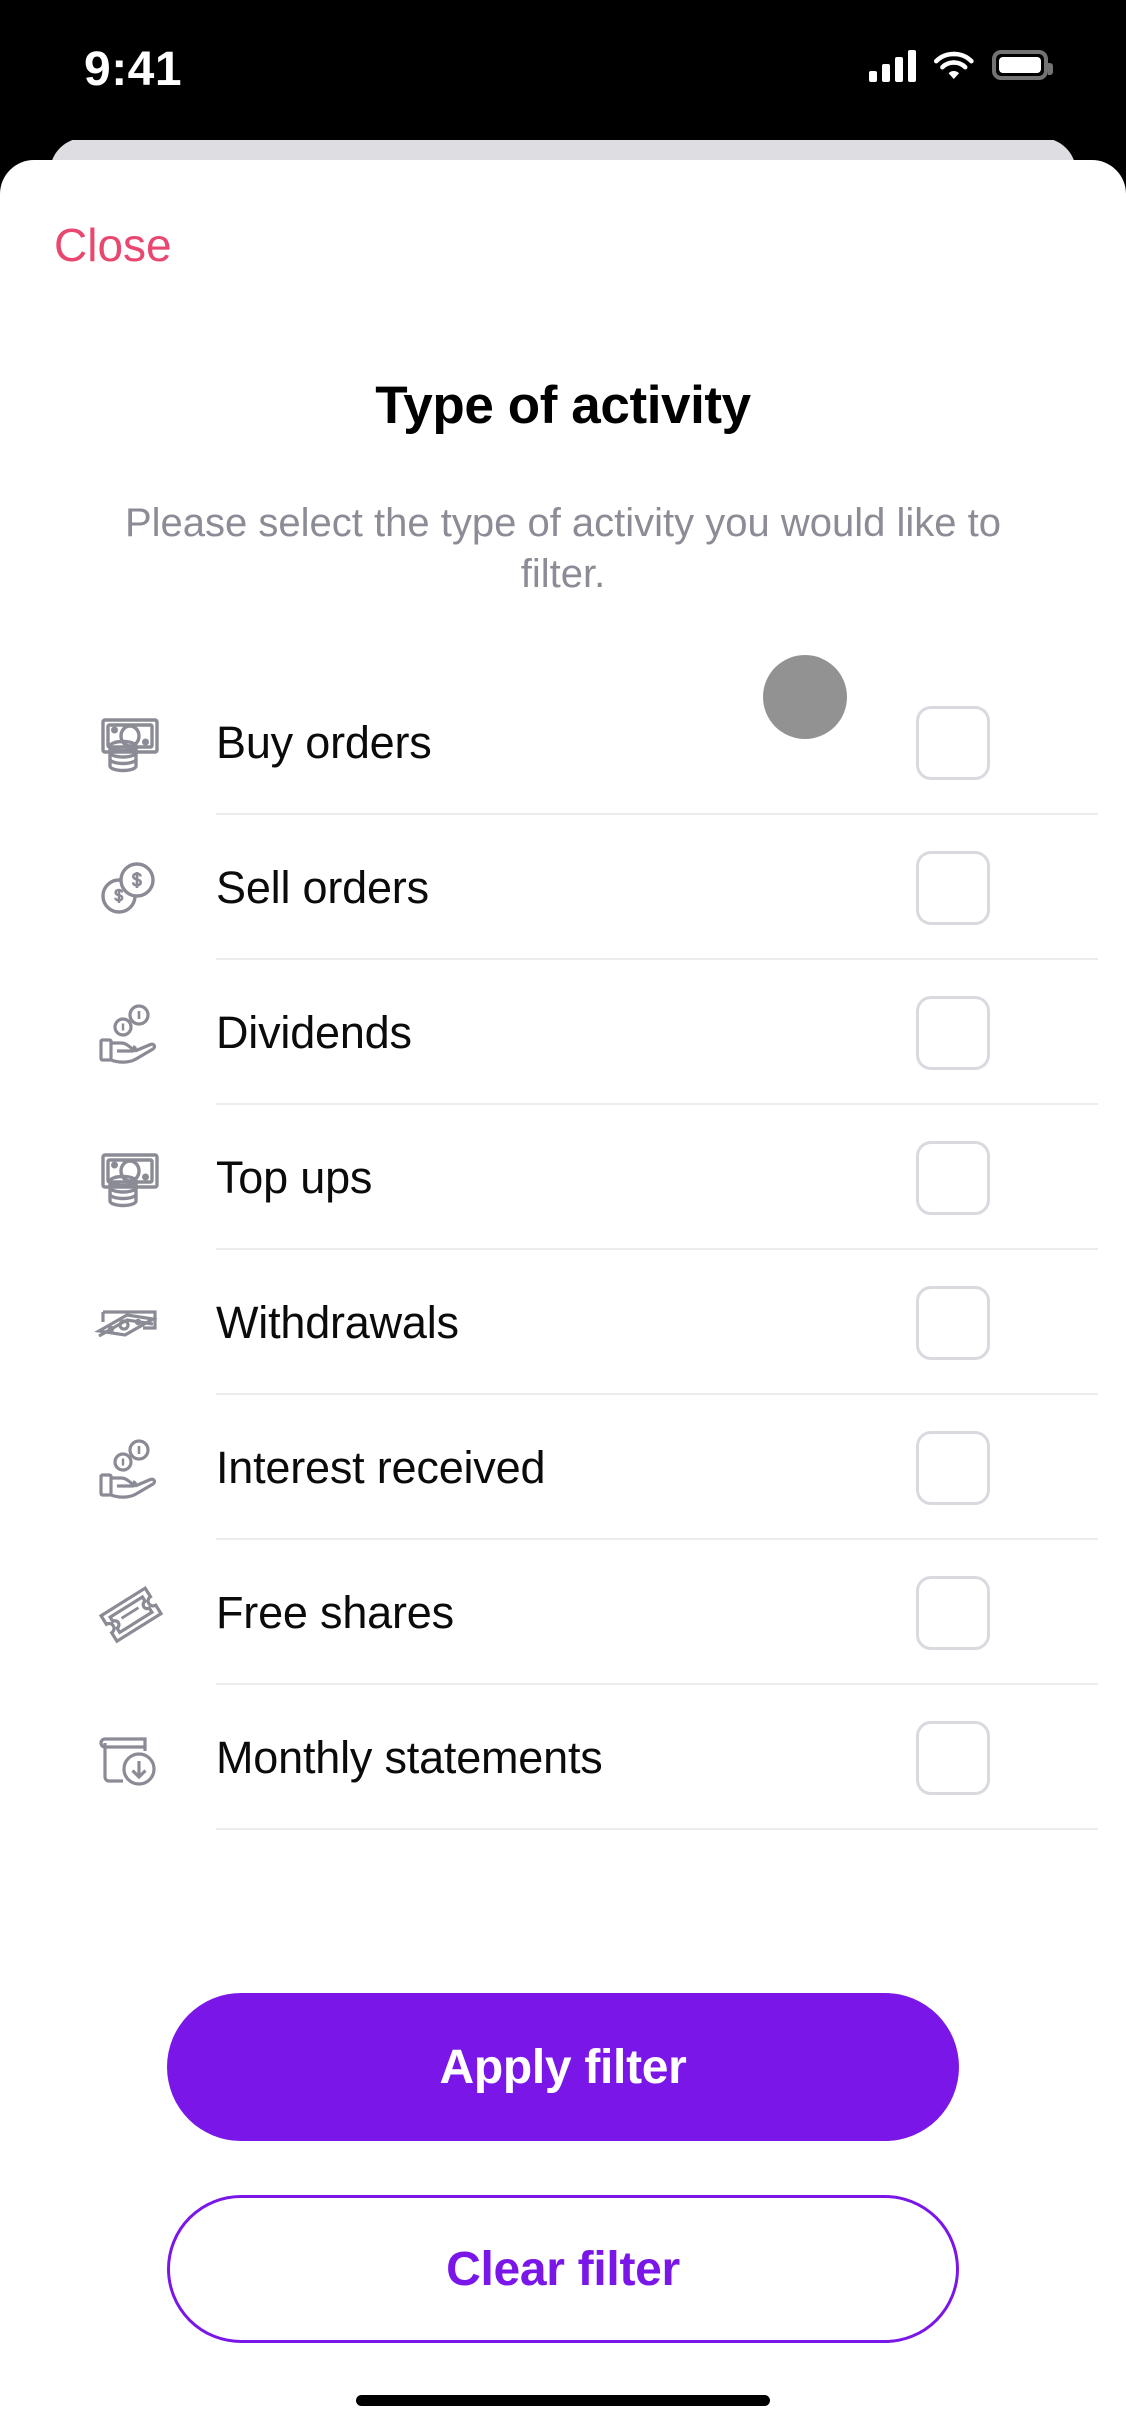 This screenshot has height=2436, width=1126. What do you see at coordinates (892, 65) in the screenshot?
I see `cellular-signal-icon` at bounding box center [892, 65].